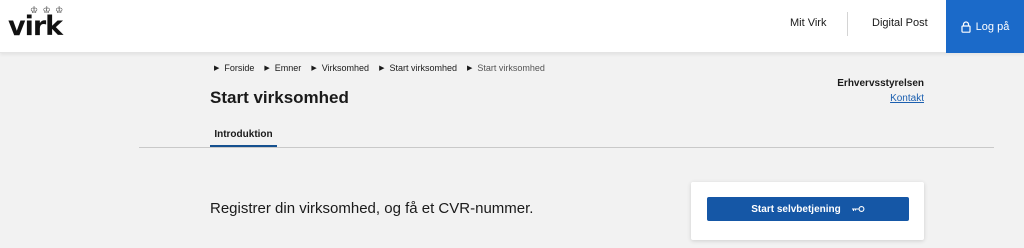 Image resolution: width=1024 pixels, height=248 pixels. Describe the element at coordinates (239, 68) in the screenshot. I see `breadcrumb-label: Forside` at that location.